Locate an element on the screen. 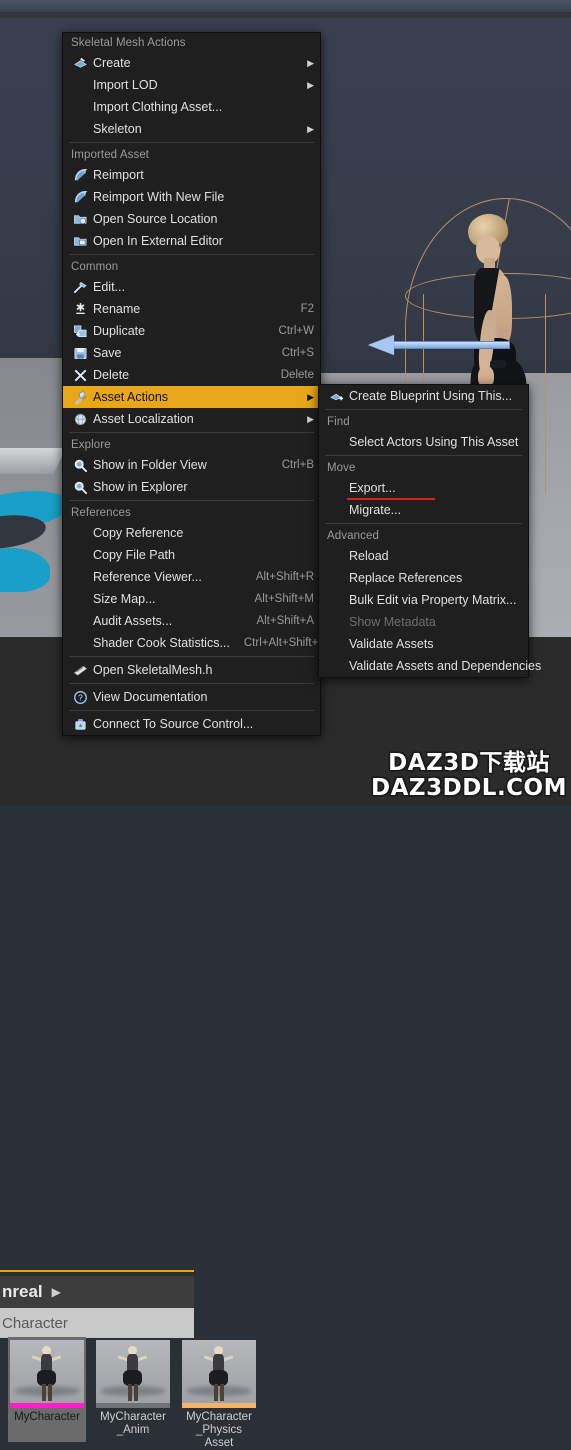 Image resolution: width=571 pixels, height=1450 pixels. blueprint-icon is located at coordinates (336, 396).